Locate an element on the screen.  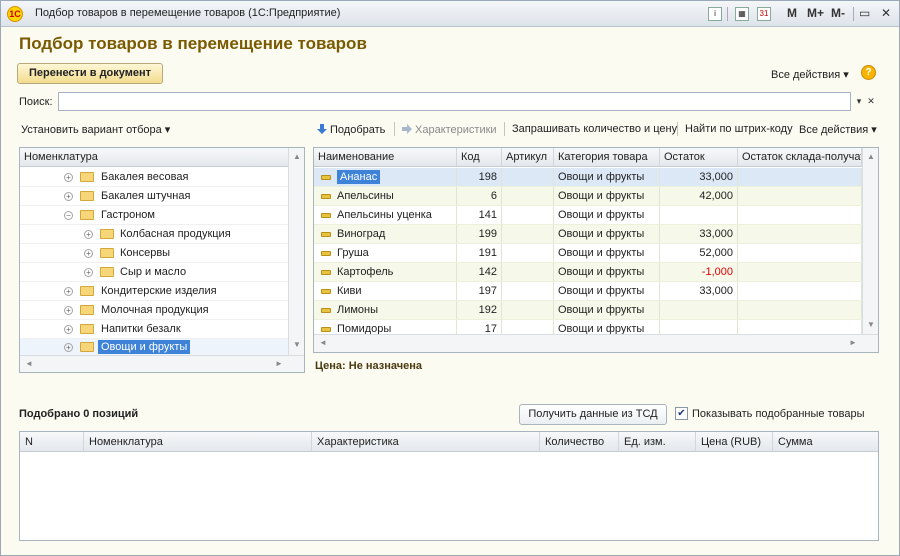
column-header-article: Артикул is located at coordinates (528, 157).